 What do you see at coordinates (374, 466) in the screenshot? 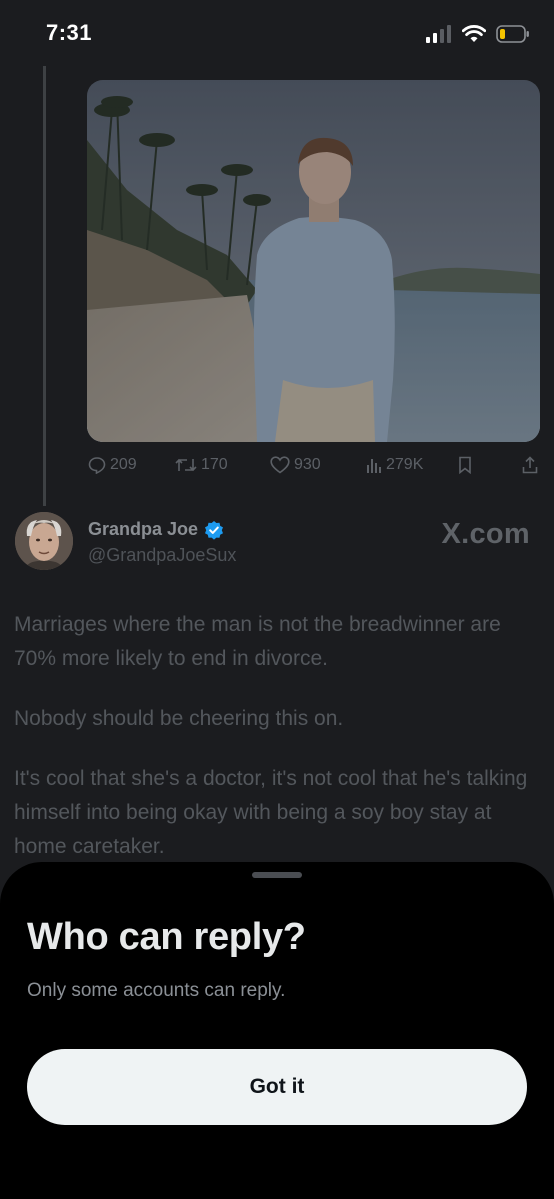
I see `views-icon` at bounding box center [374, 466].